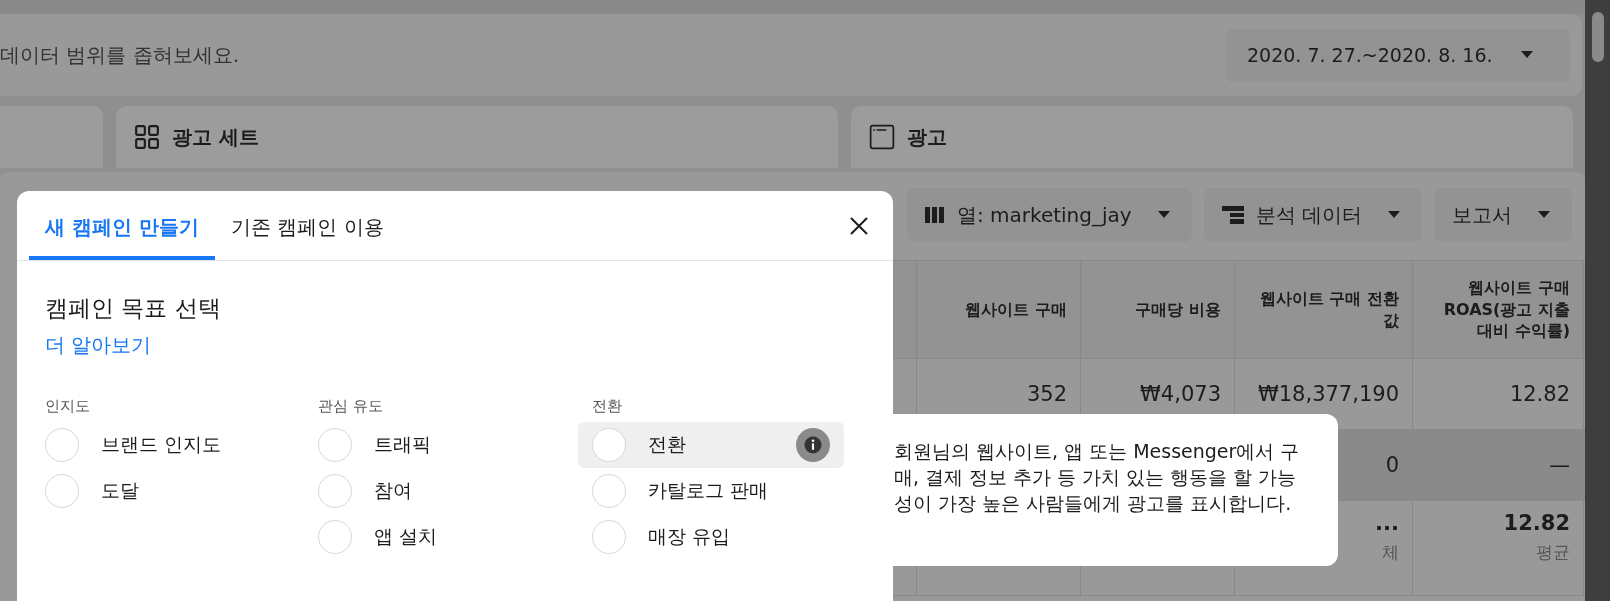 This screenshot has height=601, width=1610. What do you see at coordinates (437, 537) in the screenshot?
I see `objective-option: 앱 설치` at bounding box center [437, 537].